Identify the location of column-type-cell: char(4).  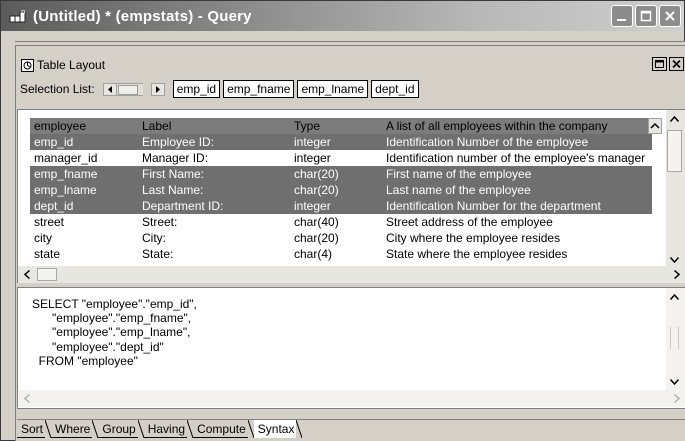
(313, 254).